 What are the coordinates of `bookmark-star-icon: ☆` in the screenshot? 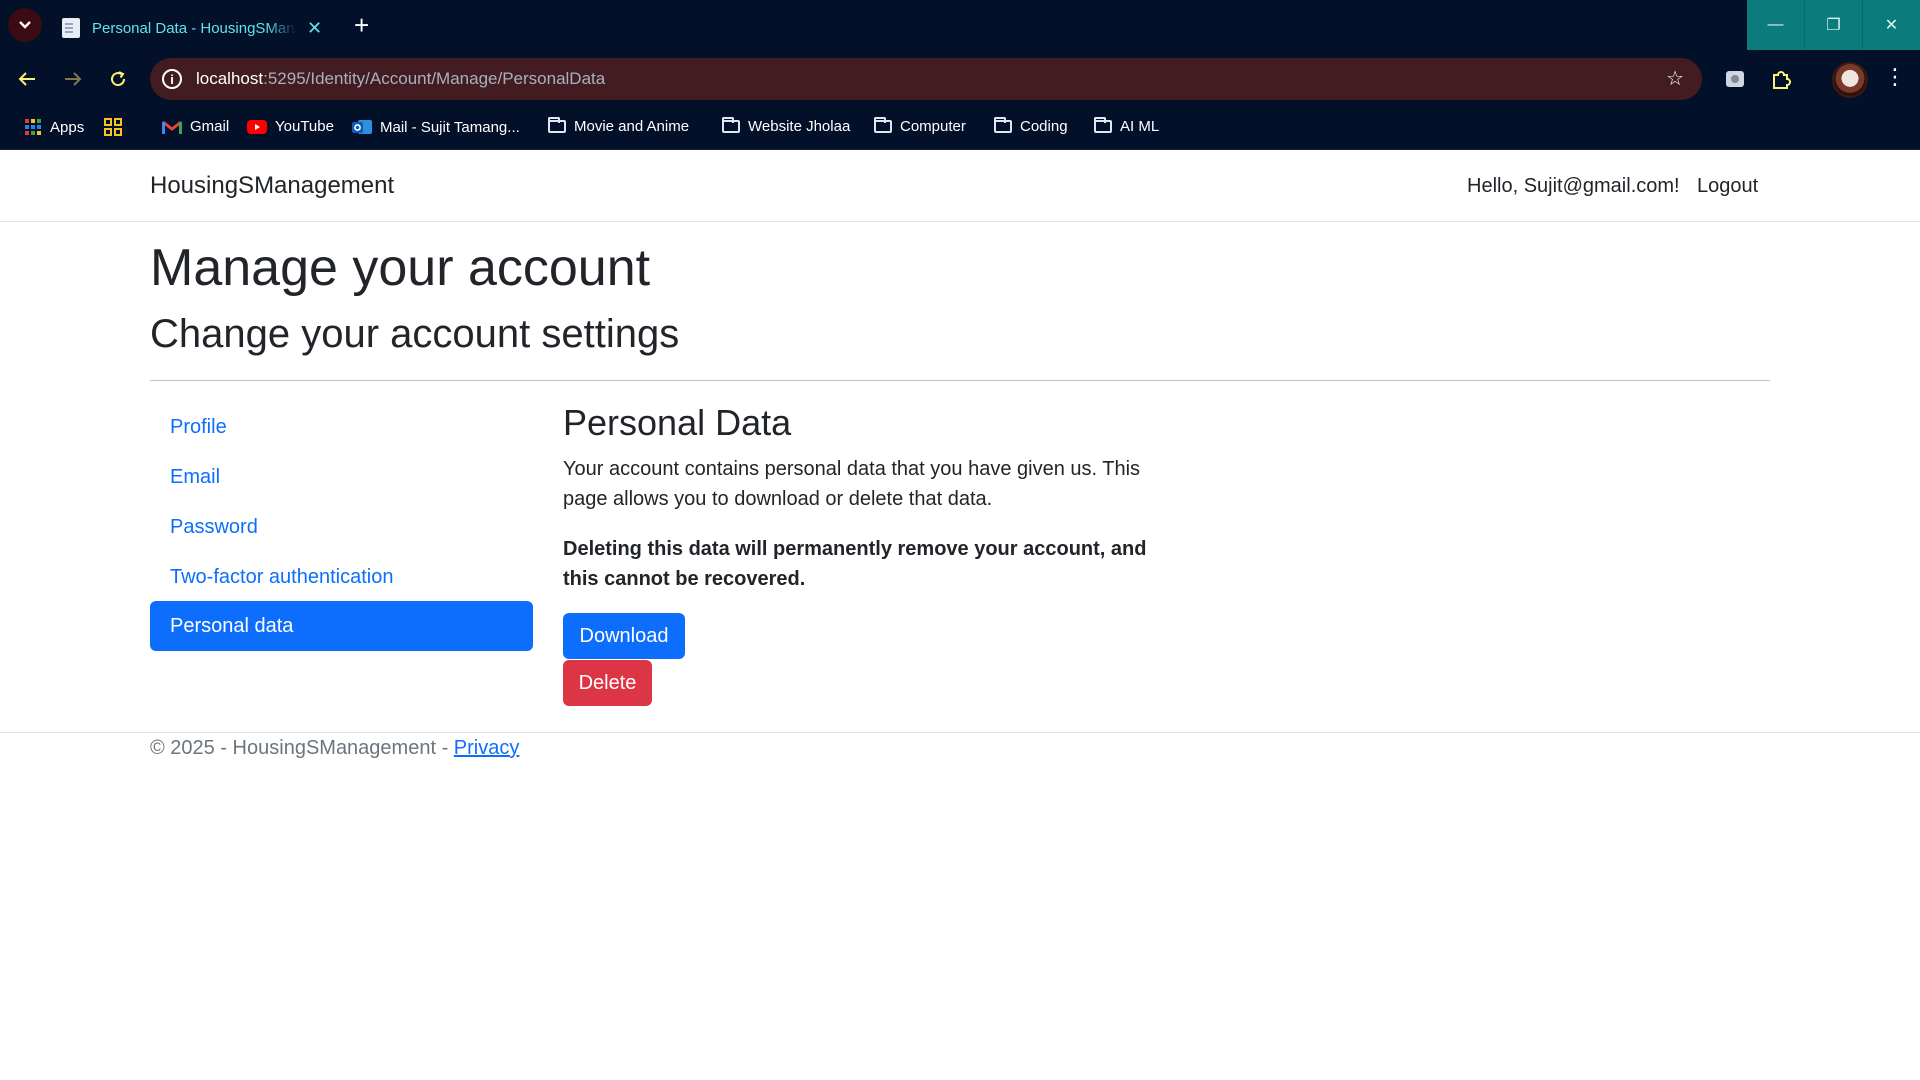 It's located at (1675, 78).